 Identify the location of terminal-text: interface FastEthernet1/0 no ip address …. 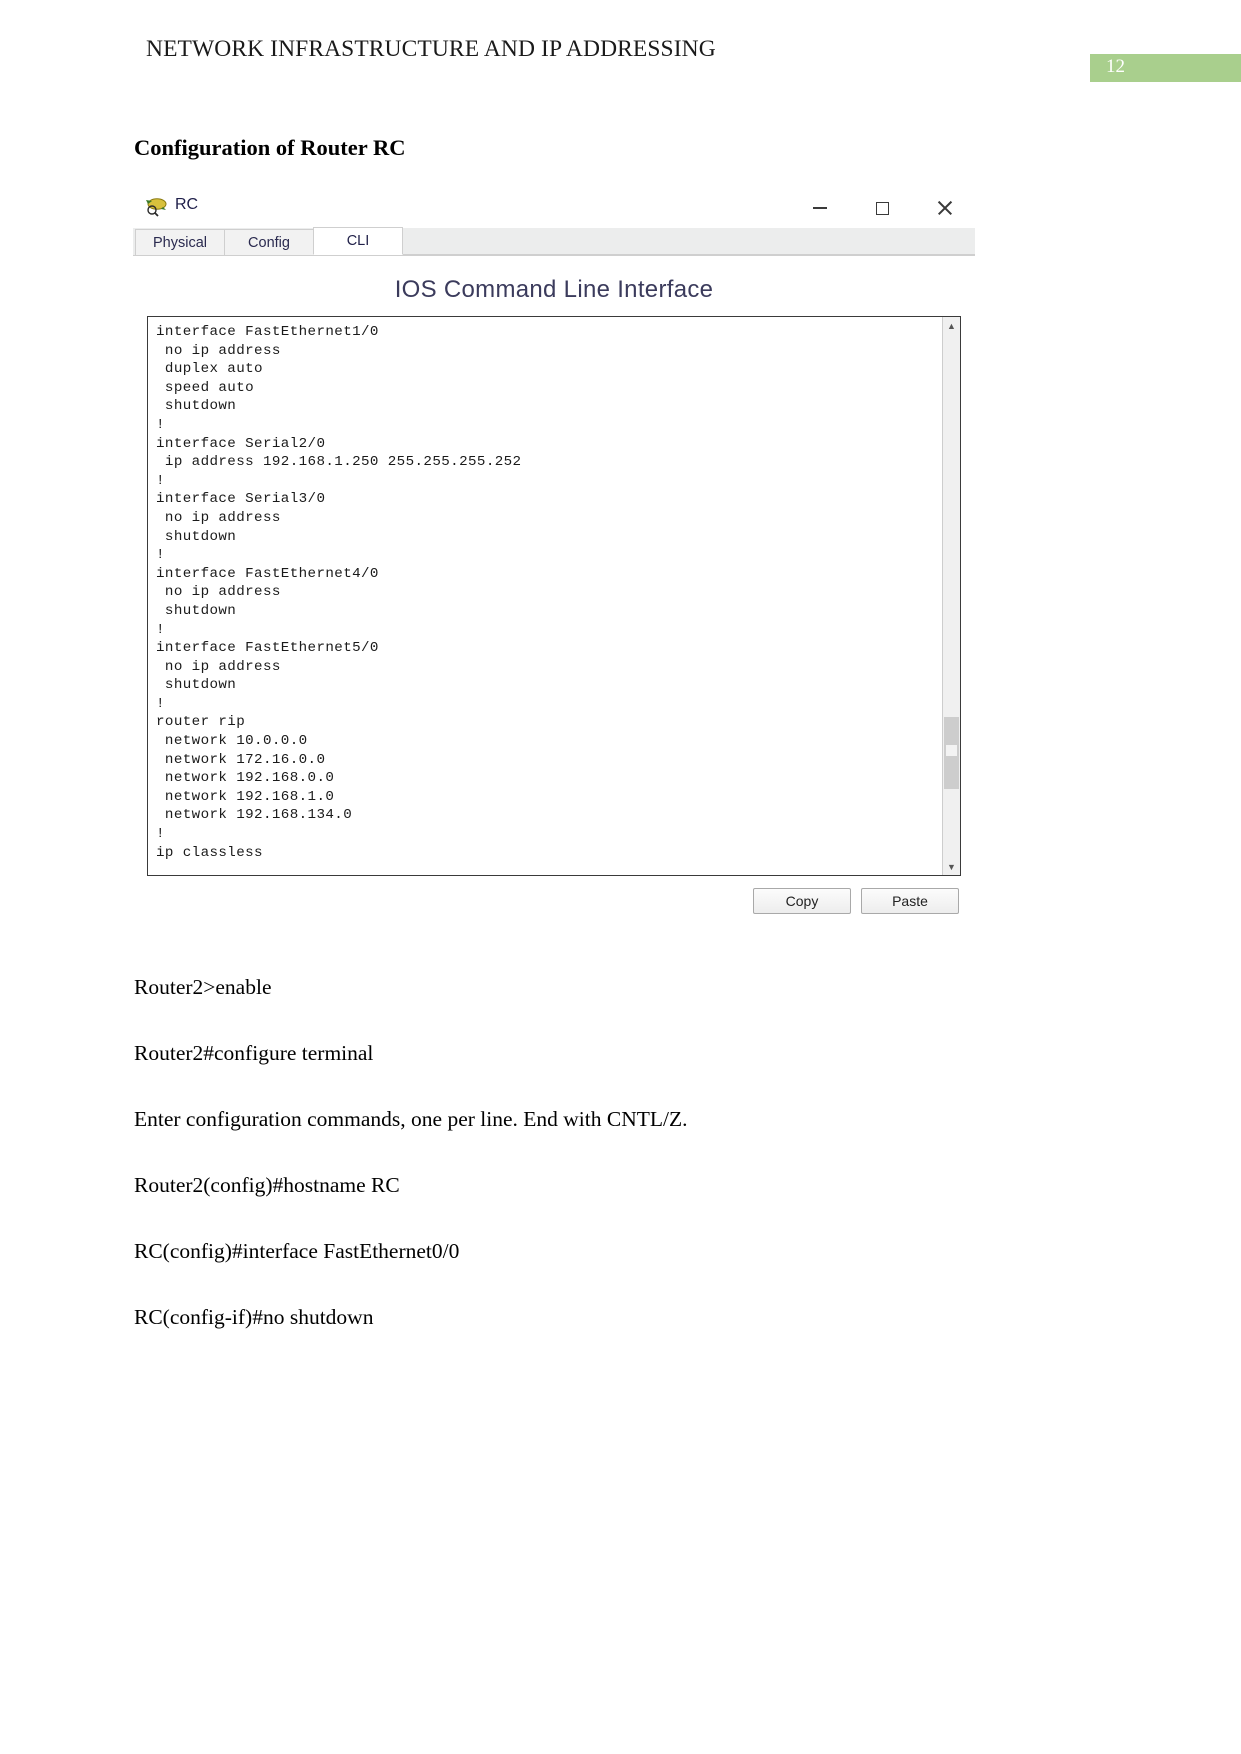
(339, 592).